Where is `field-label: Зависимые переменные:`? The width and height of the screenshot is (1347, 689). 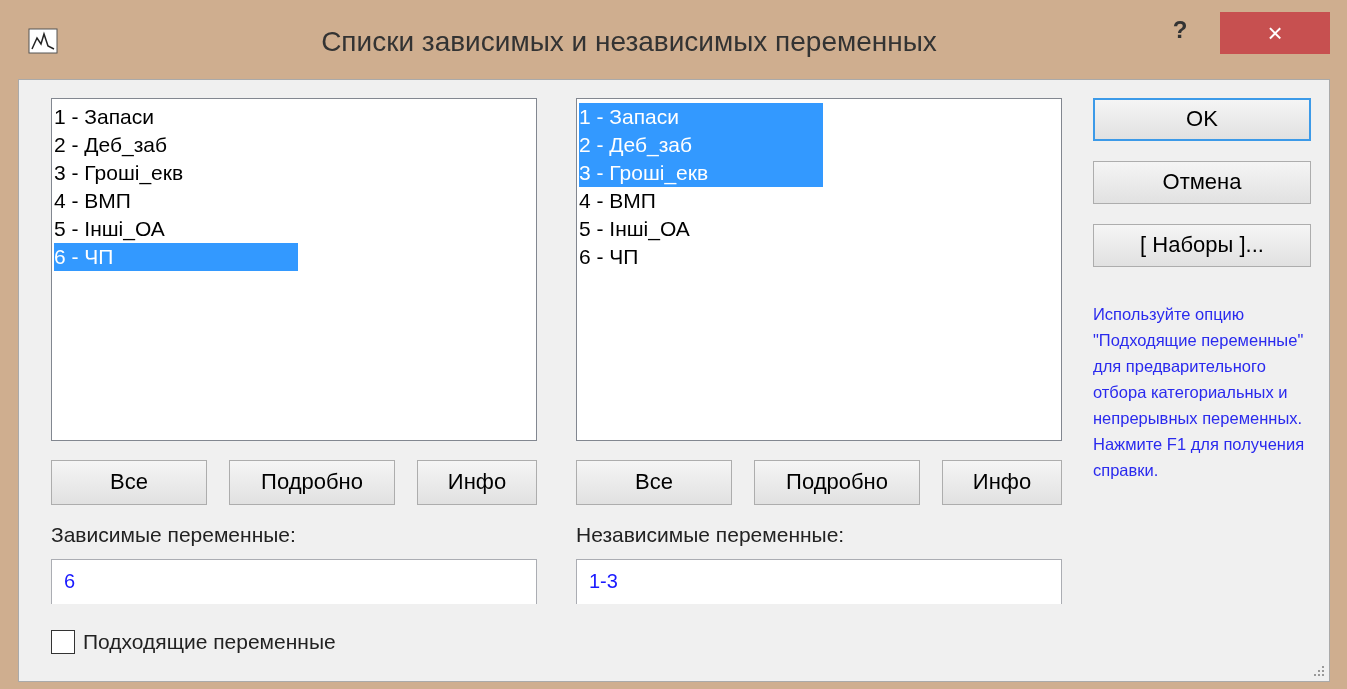
field-label: Зависимые переменные: is located at coordinates (174, 534).